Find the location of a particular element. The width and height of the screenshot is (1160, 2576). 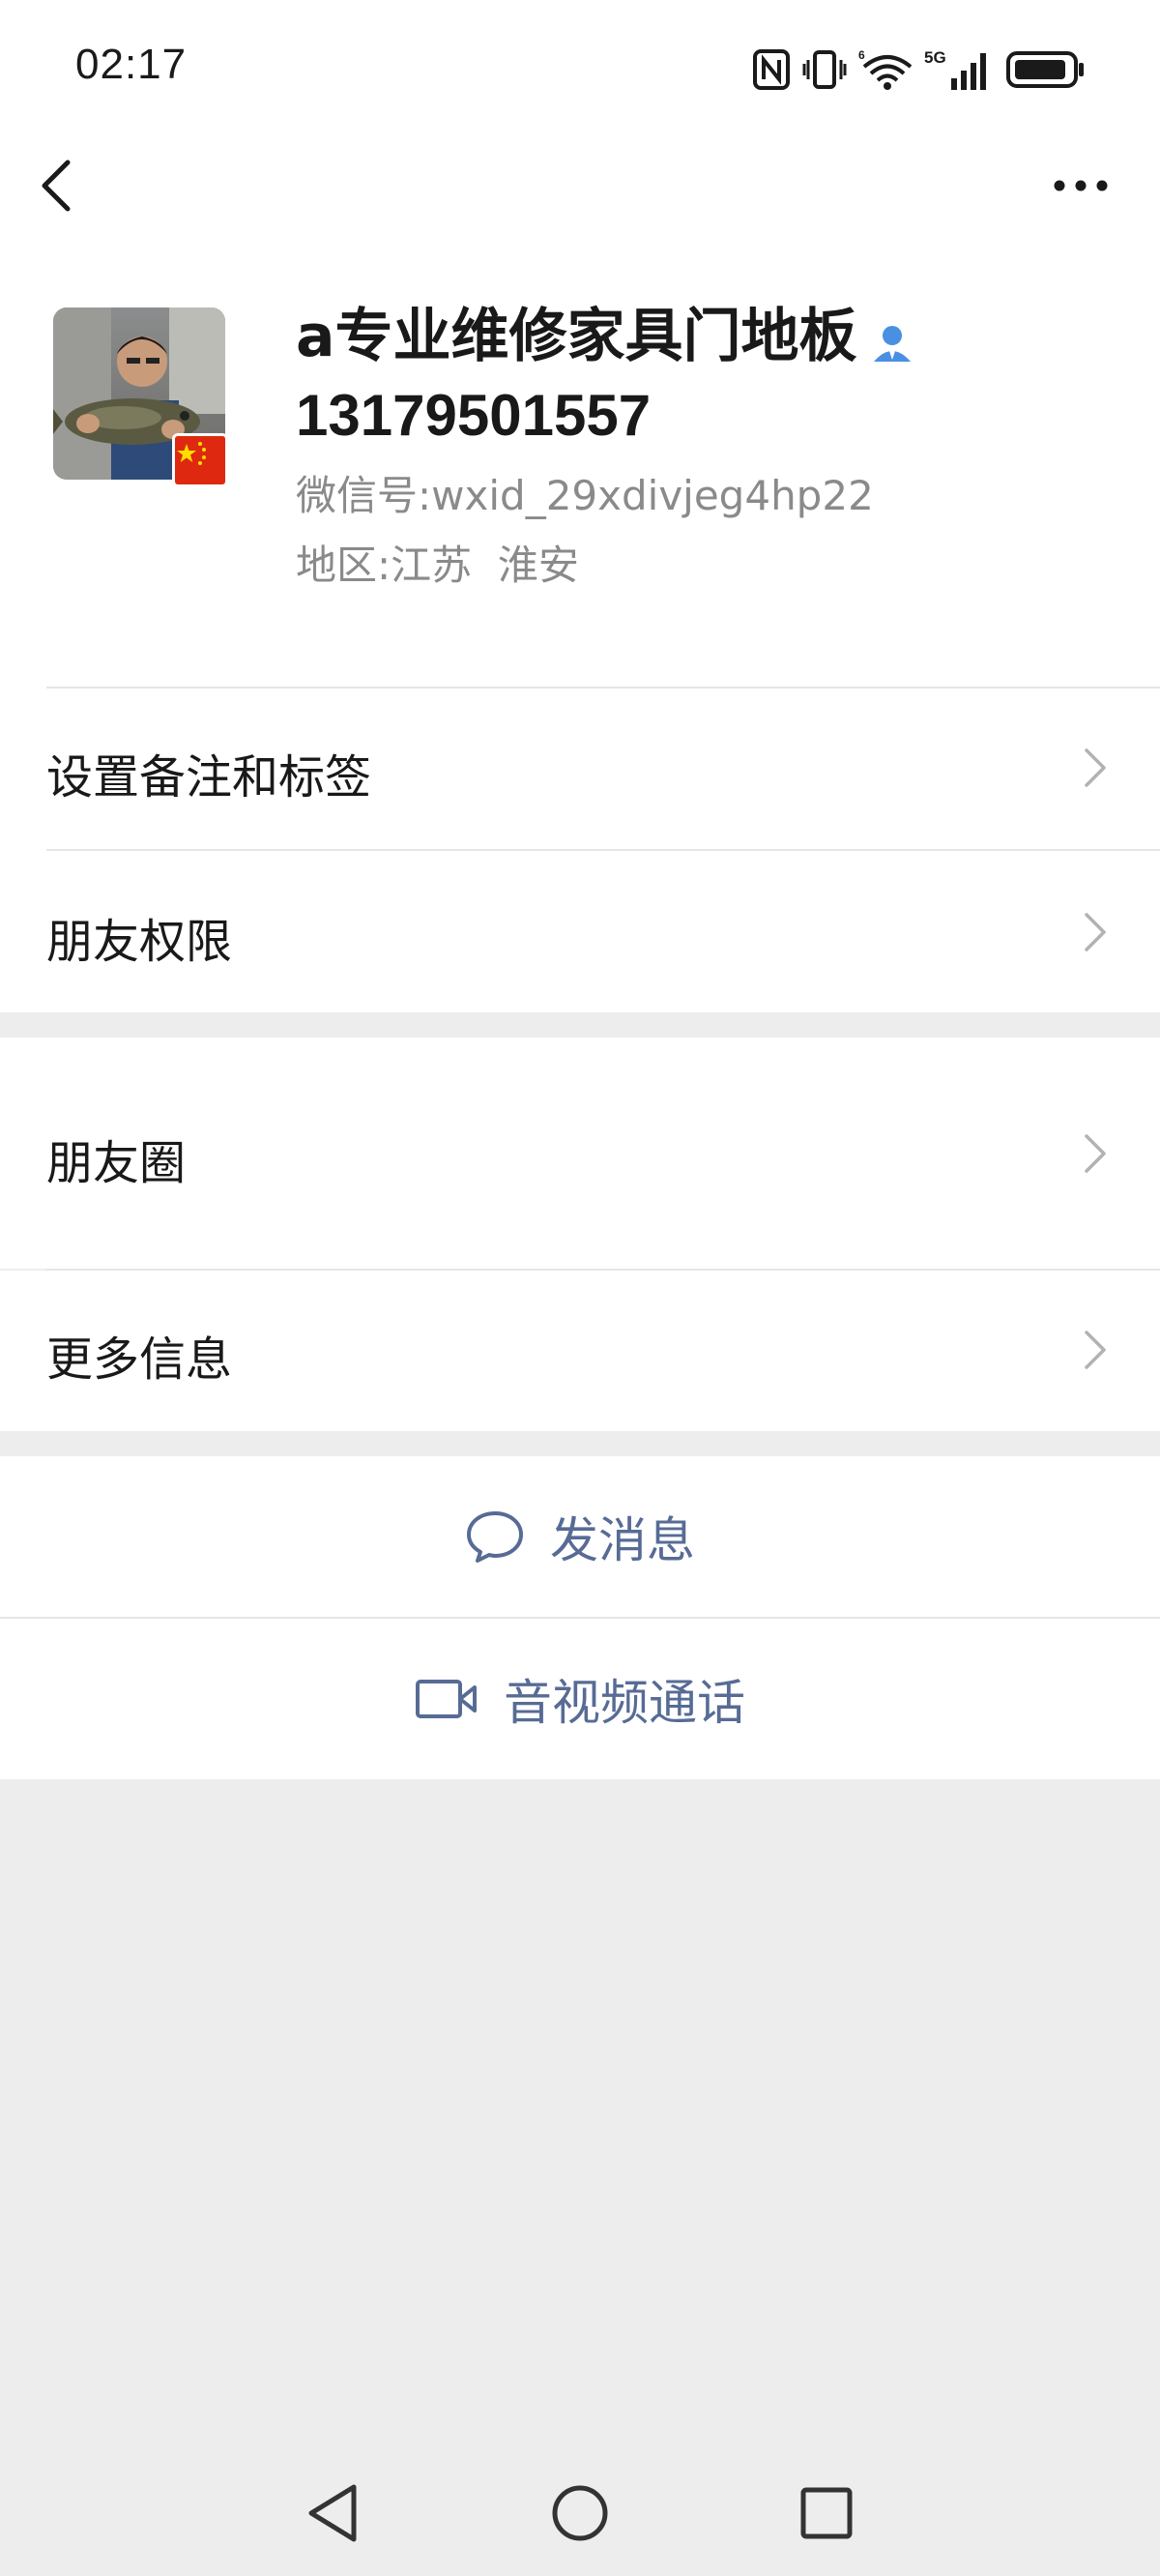

chat-bubble-icon is located at coordinates (495, 1537).